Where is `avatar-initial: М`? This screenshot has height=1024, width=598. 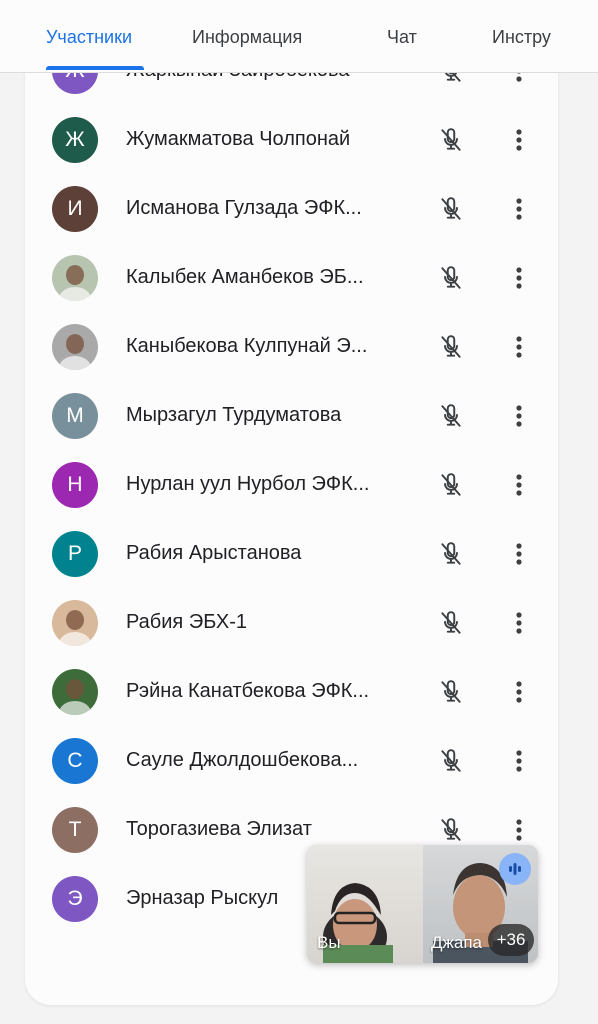
avatar-initial: М is located at coordinates (75, 415).